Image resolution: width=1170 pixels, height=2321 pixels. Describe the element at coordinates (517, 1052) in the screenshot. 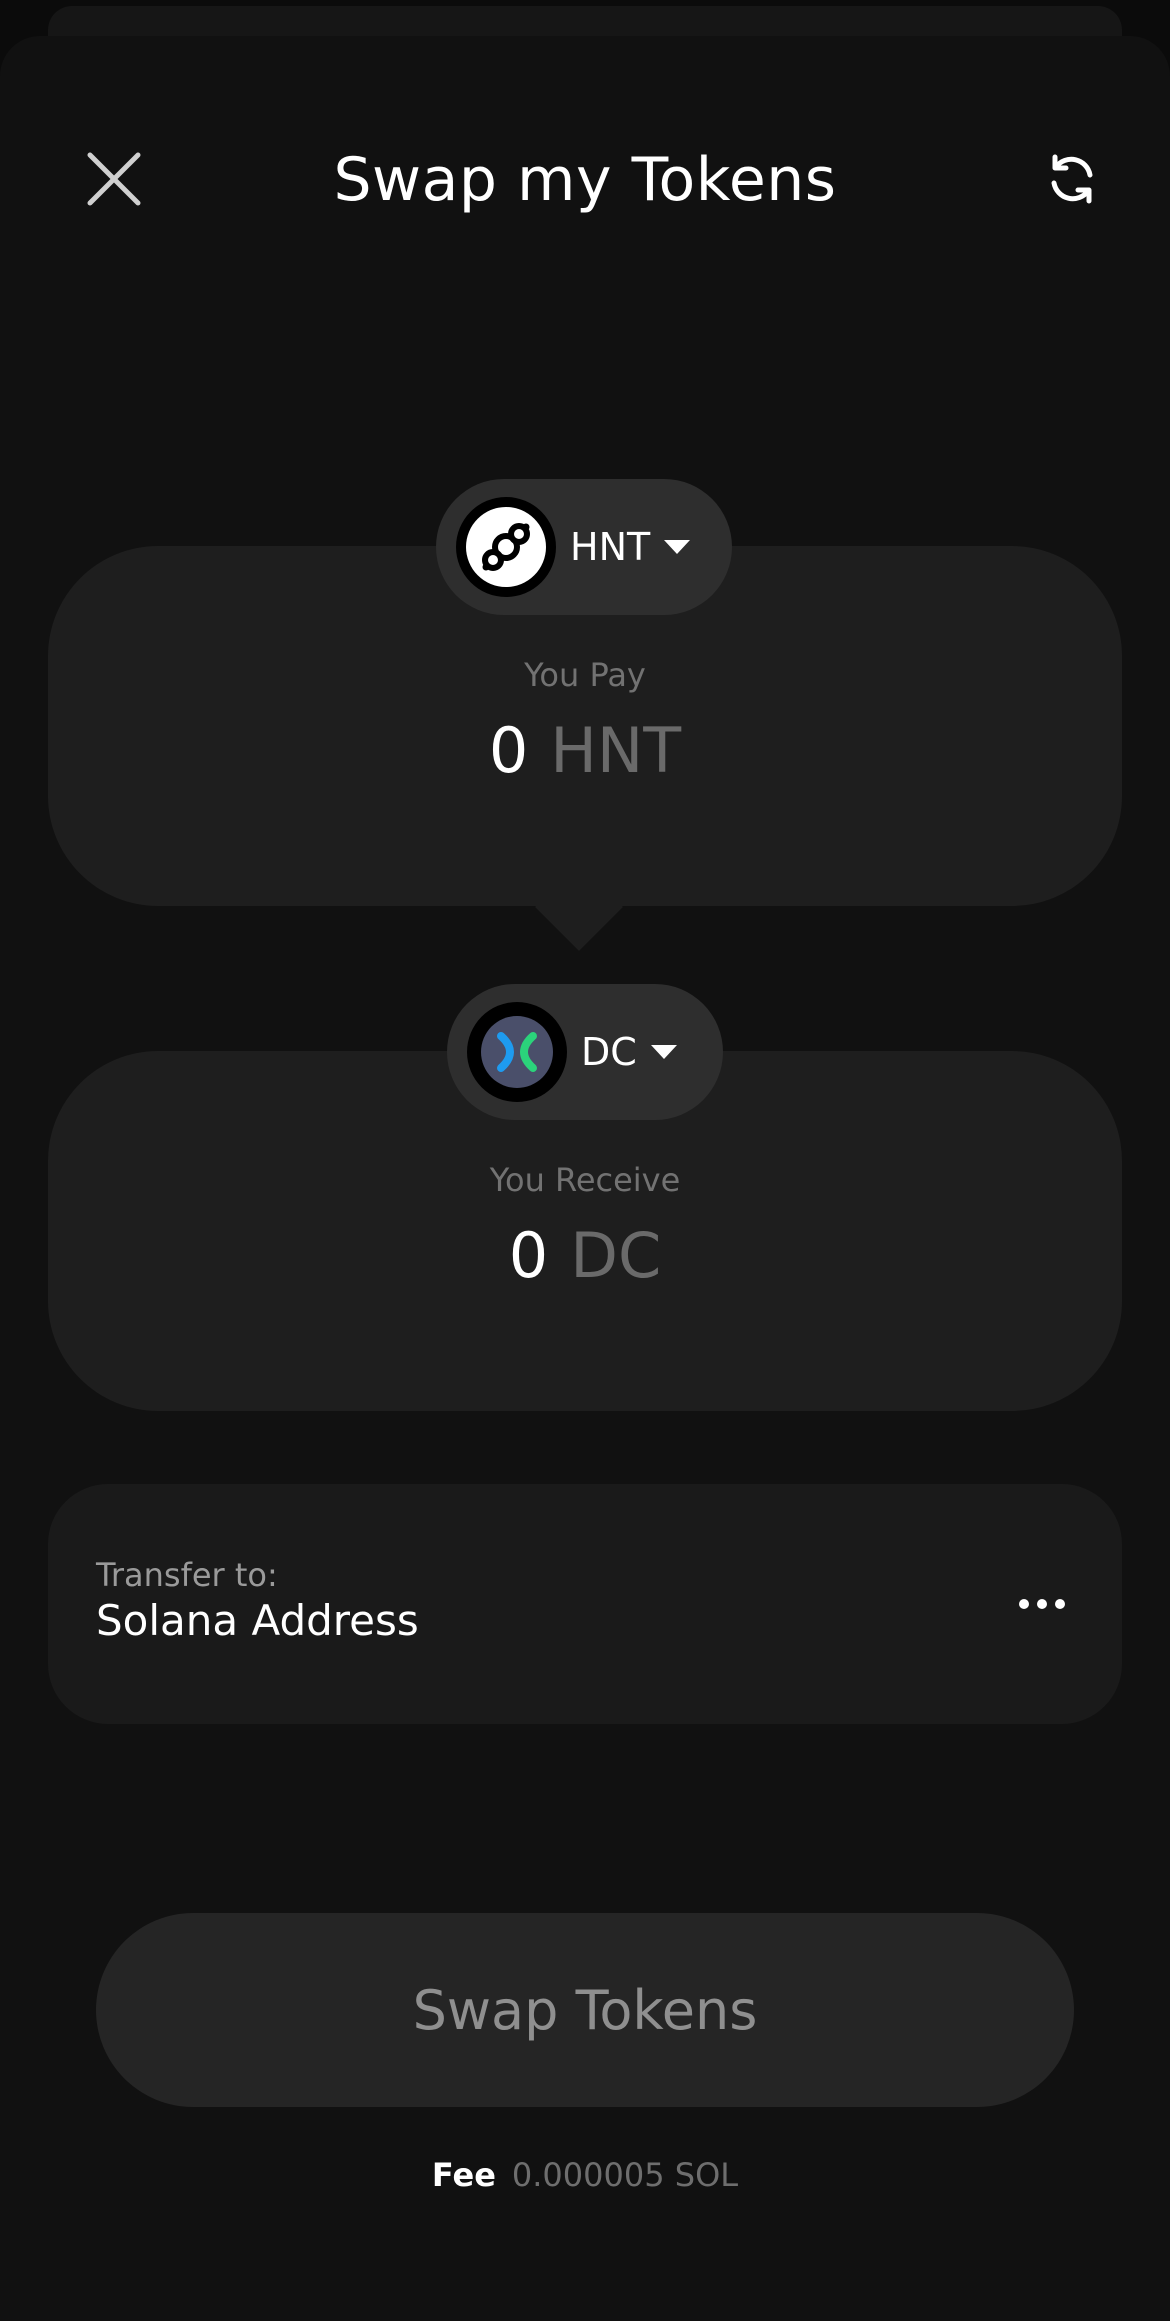

I see `data-credit-logo` at that location.